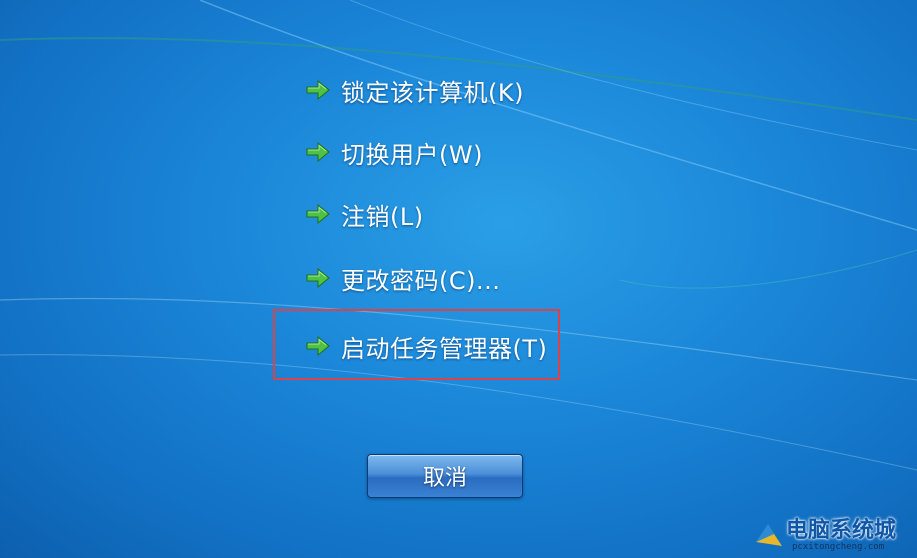 This screenshot has height=558, width=917. Describe the element at coordinates (838, 547) in the screenshot. I see `watermark-subtitle: pcxitongcheng.com` at that location.